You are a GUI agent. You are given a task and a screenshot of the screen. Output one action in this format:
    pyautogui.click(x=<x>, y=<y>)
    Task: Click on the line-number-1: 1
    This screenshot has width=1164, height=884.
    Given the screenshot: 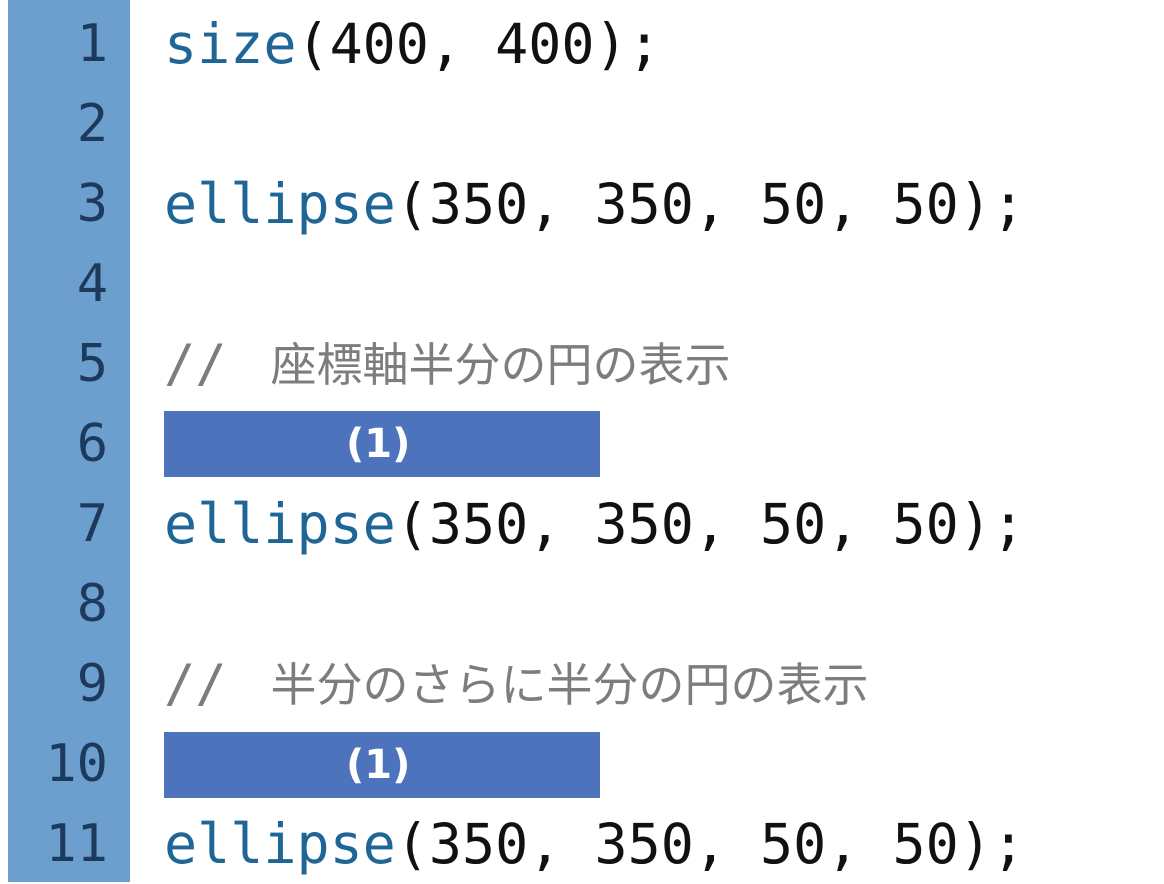 What is the action you would take?
    pyautogui.click(x=92, y=44)
    